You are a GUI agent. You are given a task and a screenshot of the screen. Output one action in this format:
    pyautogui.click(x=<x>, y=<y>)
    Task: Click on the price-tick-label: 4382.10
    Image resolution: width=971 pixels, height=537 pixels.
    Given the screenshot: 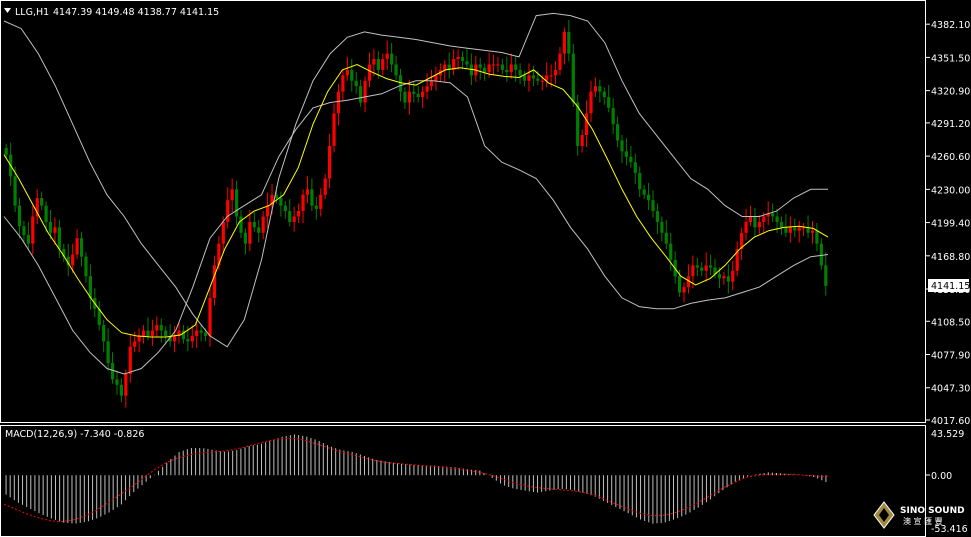 What is the action you would take?
    pyautogui.click(x=950, y=25)
    